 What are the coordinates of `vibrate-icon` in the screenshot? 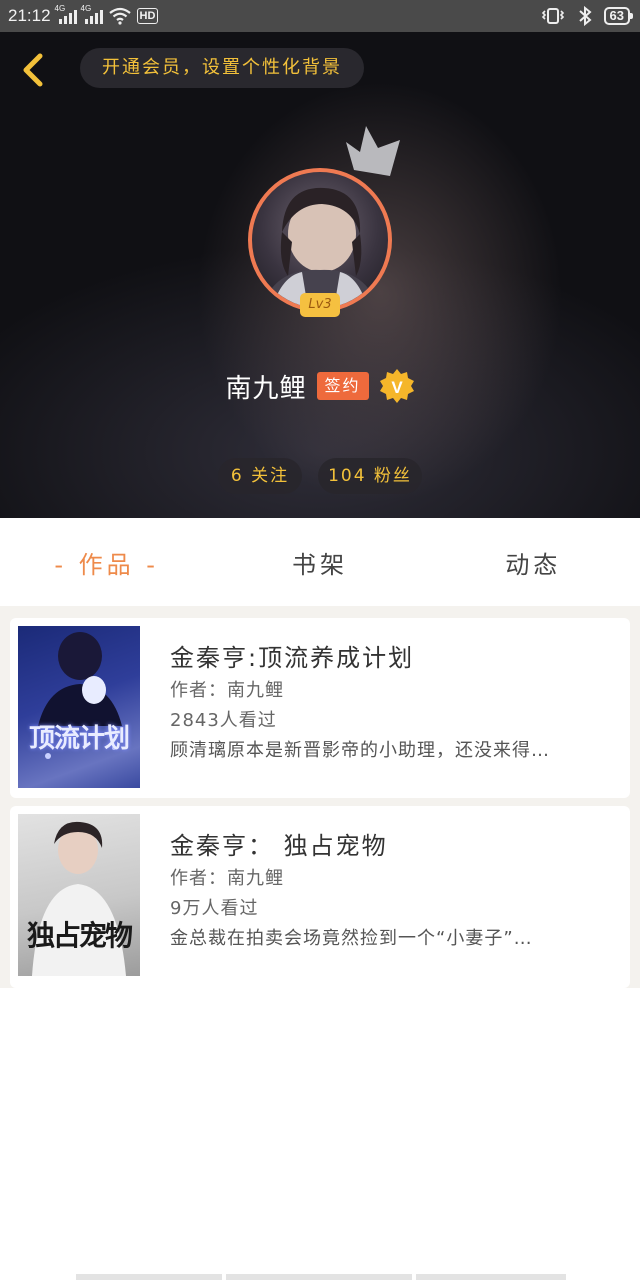 It's located at (552, 16).